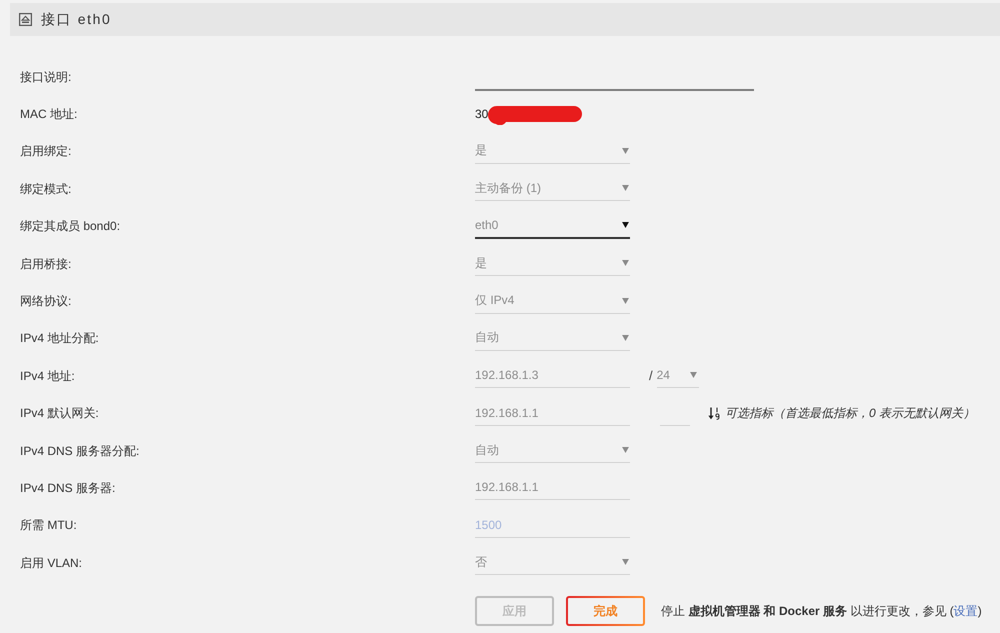 The image size is (1000, 633). Describe the element at coordinates (46, 77) in the screenshot. I see `field-label: 接口说明:` at that location.